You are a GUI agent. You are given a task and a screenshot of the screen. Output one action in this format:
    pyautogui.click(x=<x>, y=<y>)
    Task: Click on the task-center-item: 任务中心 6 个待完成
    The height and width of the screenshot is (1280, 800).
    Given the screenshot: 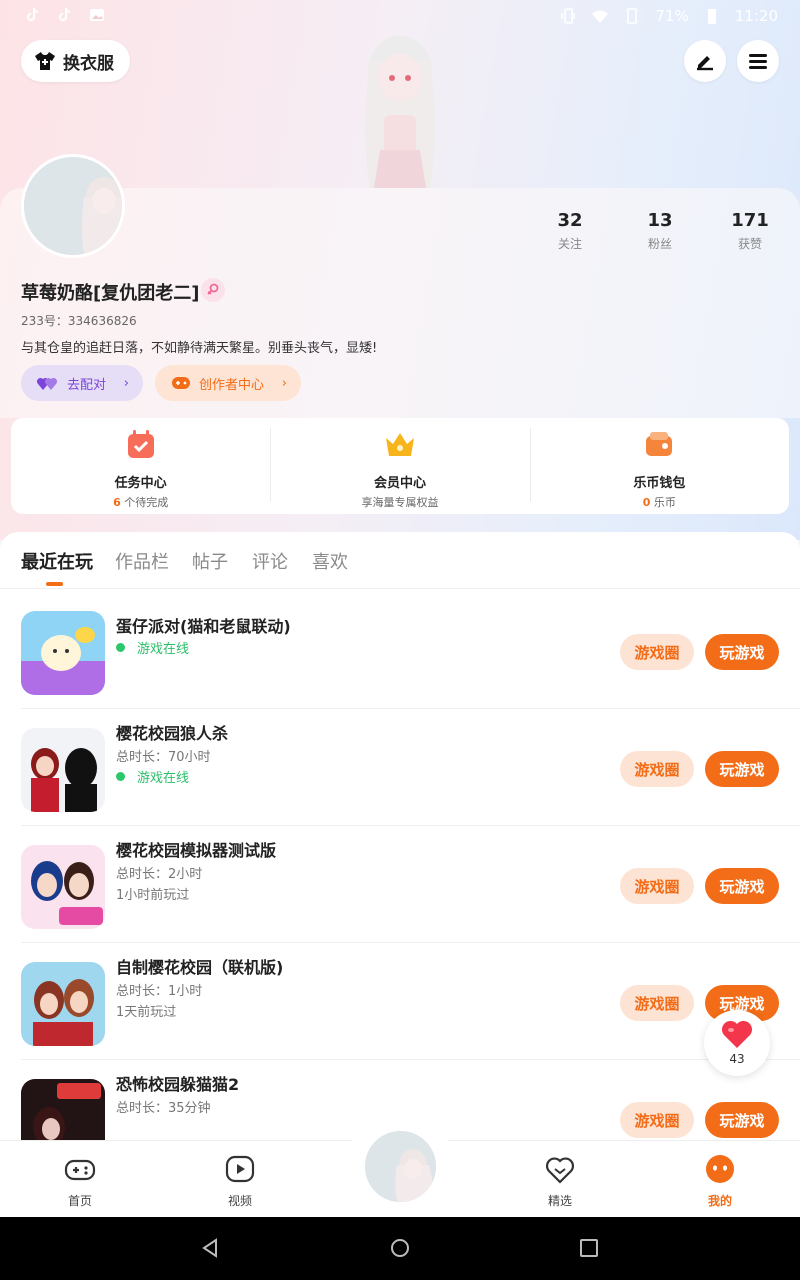 What is the action you would take?
    pyautogui.click(x=140, y=466)
    